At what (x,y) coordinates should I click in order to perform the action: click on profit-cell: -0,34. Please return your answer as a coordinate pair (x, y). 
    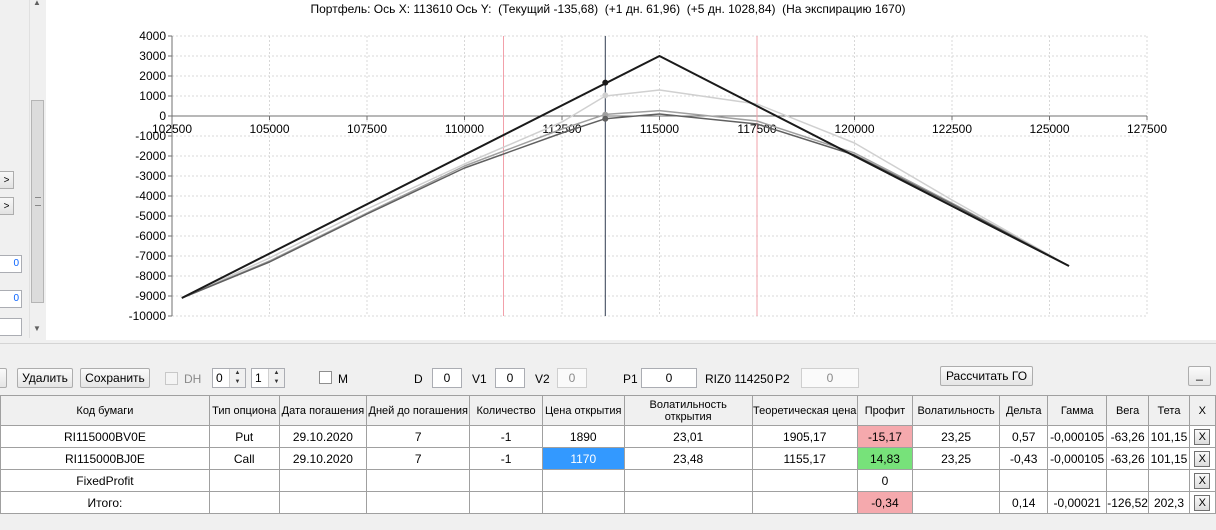
    Looking at the image, I should click on (885, 502).